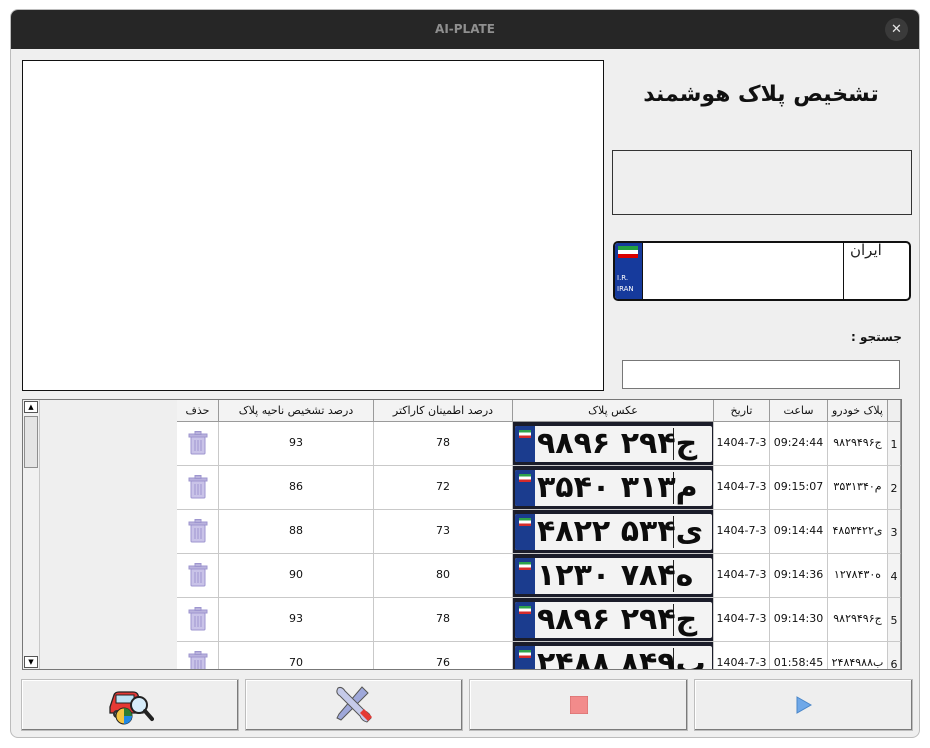 The image size is (930, 748). I want to click on scroll-down-button: ▼, so click(31, 662).